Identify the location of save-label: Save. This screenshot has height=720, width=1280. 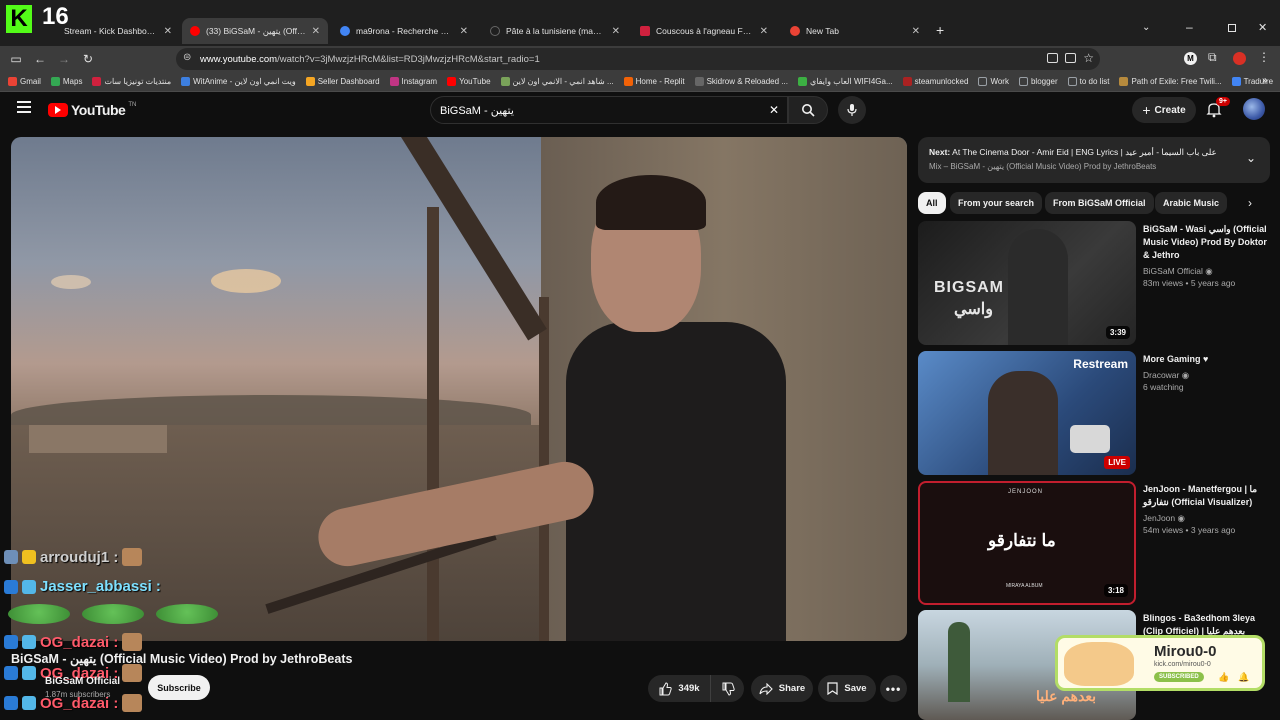
(855, 688).